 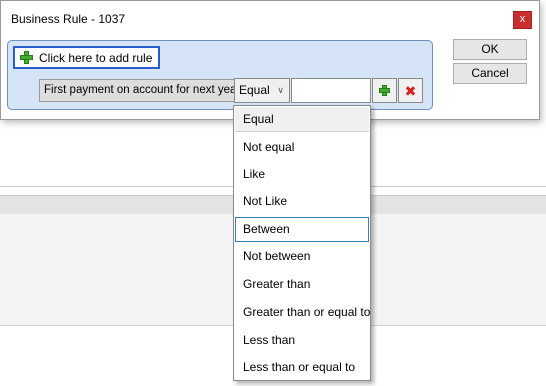 I want to click on dropdown-option-less-than-or-equal: Less than or equal to, so click(x=302, y=367).